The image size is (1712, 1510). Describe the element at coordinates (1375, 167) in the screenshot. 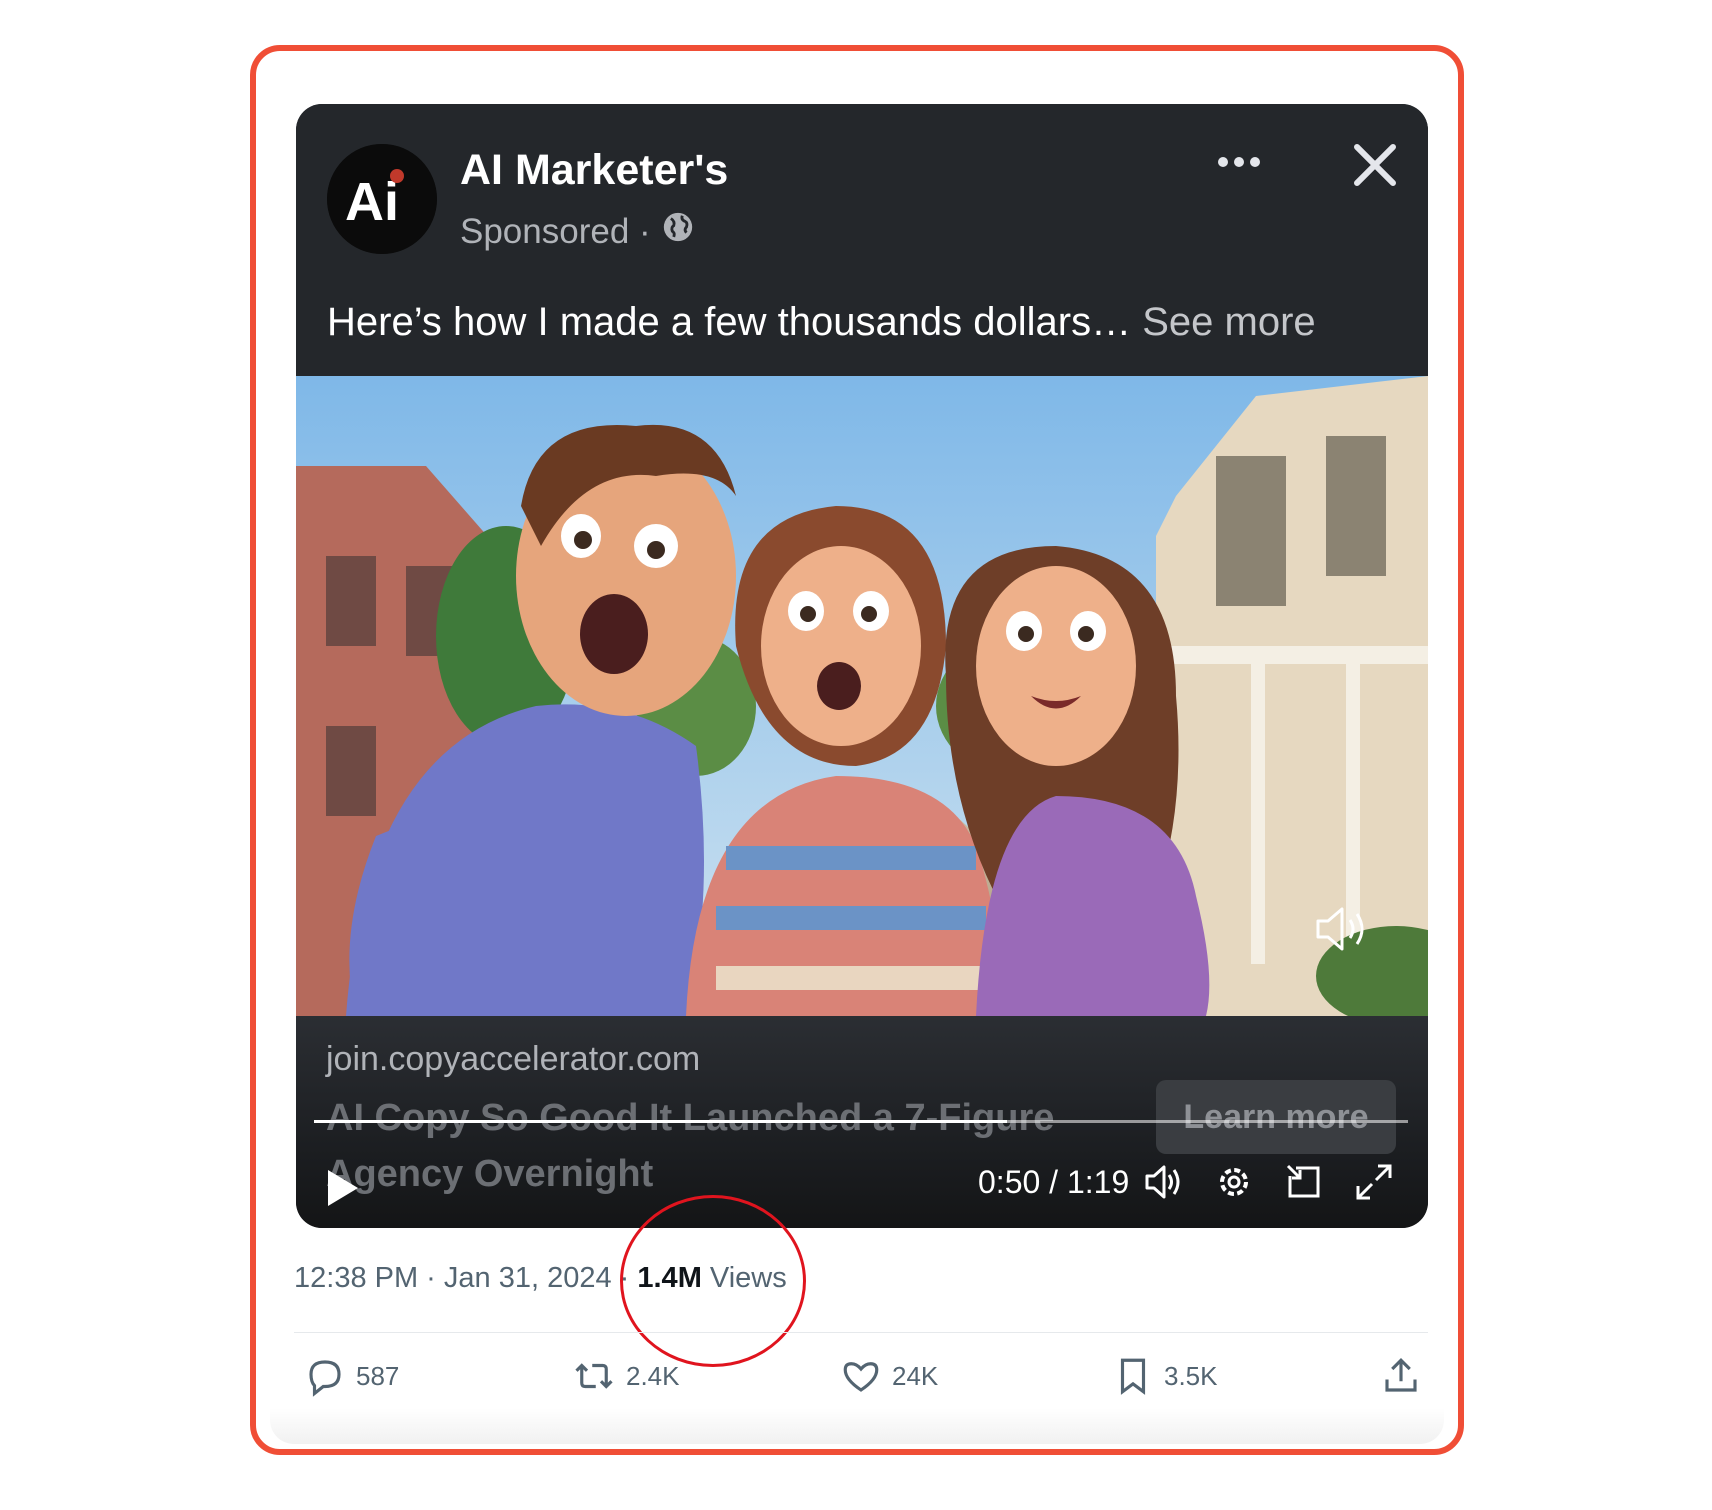

I see `close-icon` at that location.